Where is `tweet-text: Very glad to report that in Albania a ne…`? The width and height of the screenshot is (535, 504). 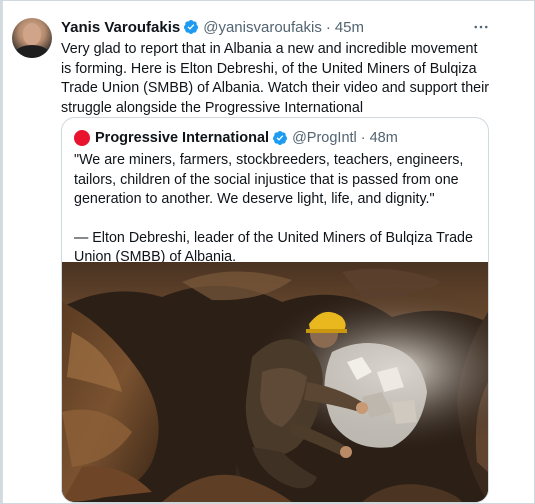 tweet-text: Very glad to report that in Albania a ne… is located at coordinates (275, 78).